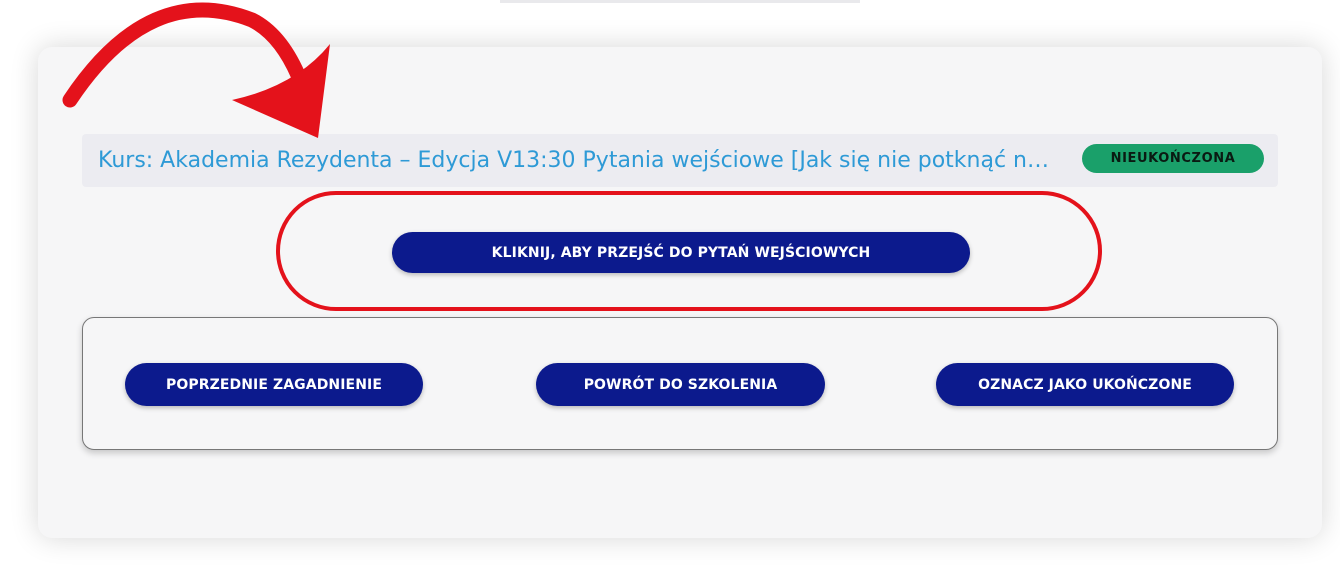  I want to click on back-to-course-button: POWRÓT DO SZKOLENIA, so click(680, 384).